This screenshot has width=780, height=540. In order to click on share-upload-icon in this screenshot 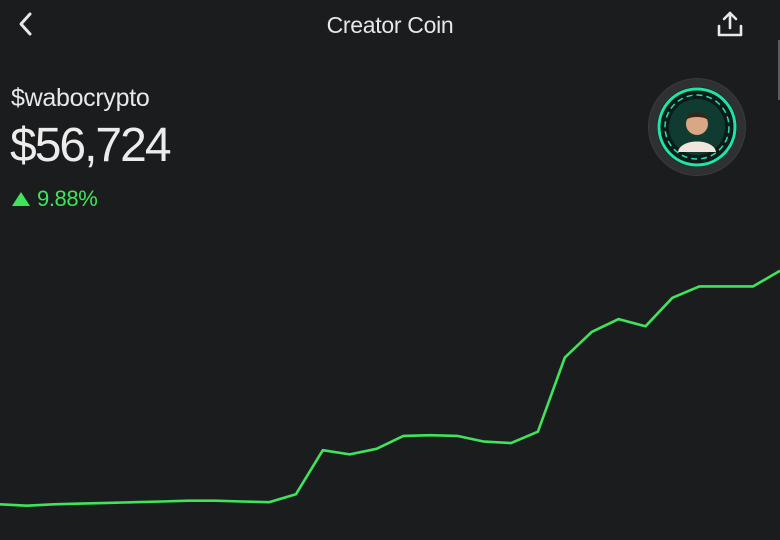, I will do `click(730, 24)`.